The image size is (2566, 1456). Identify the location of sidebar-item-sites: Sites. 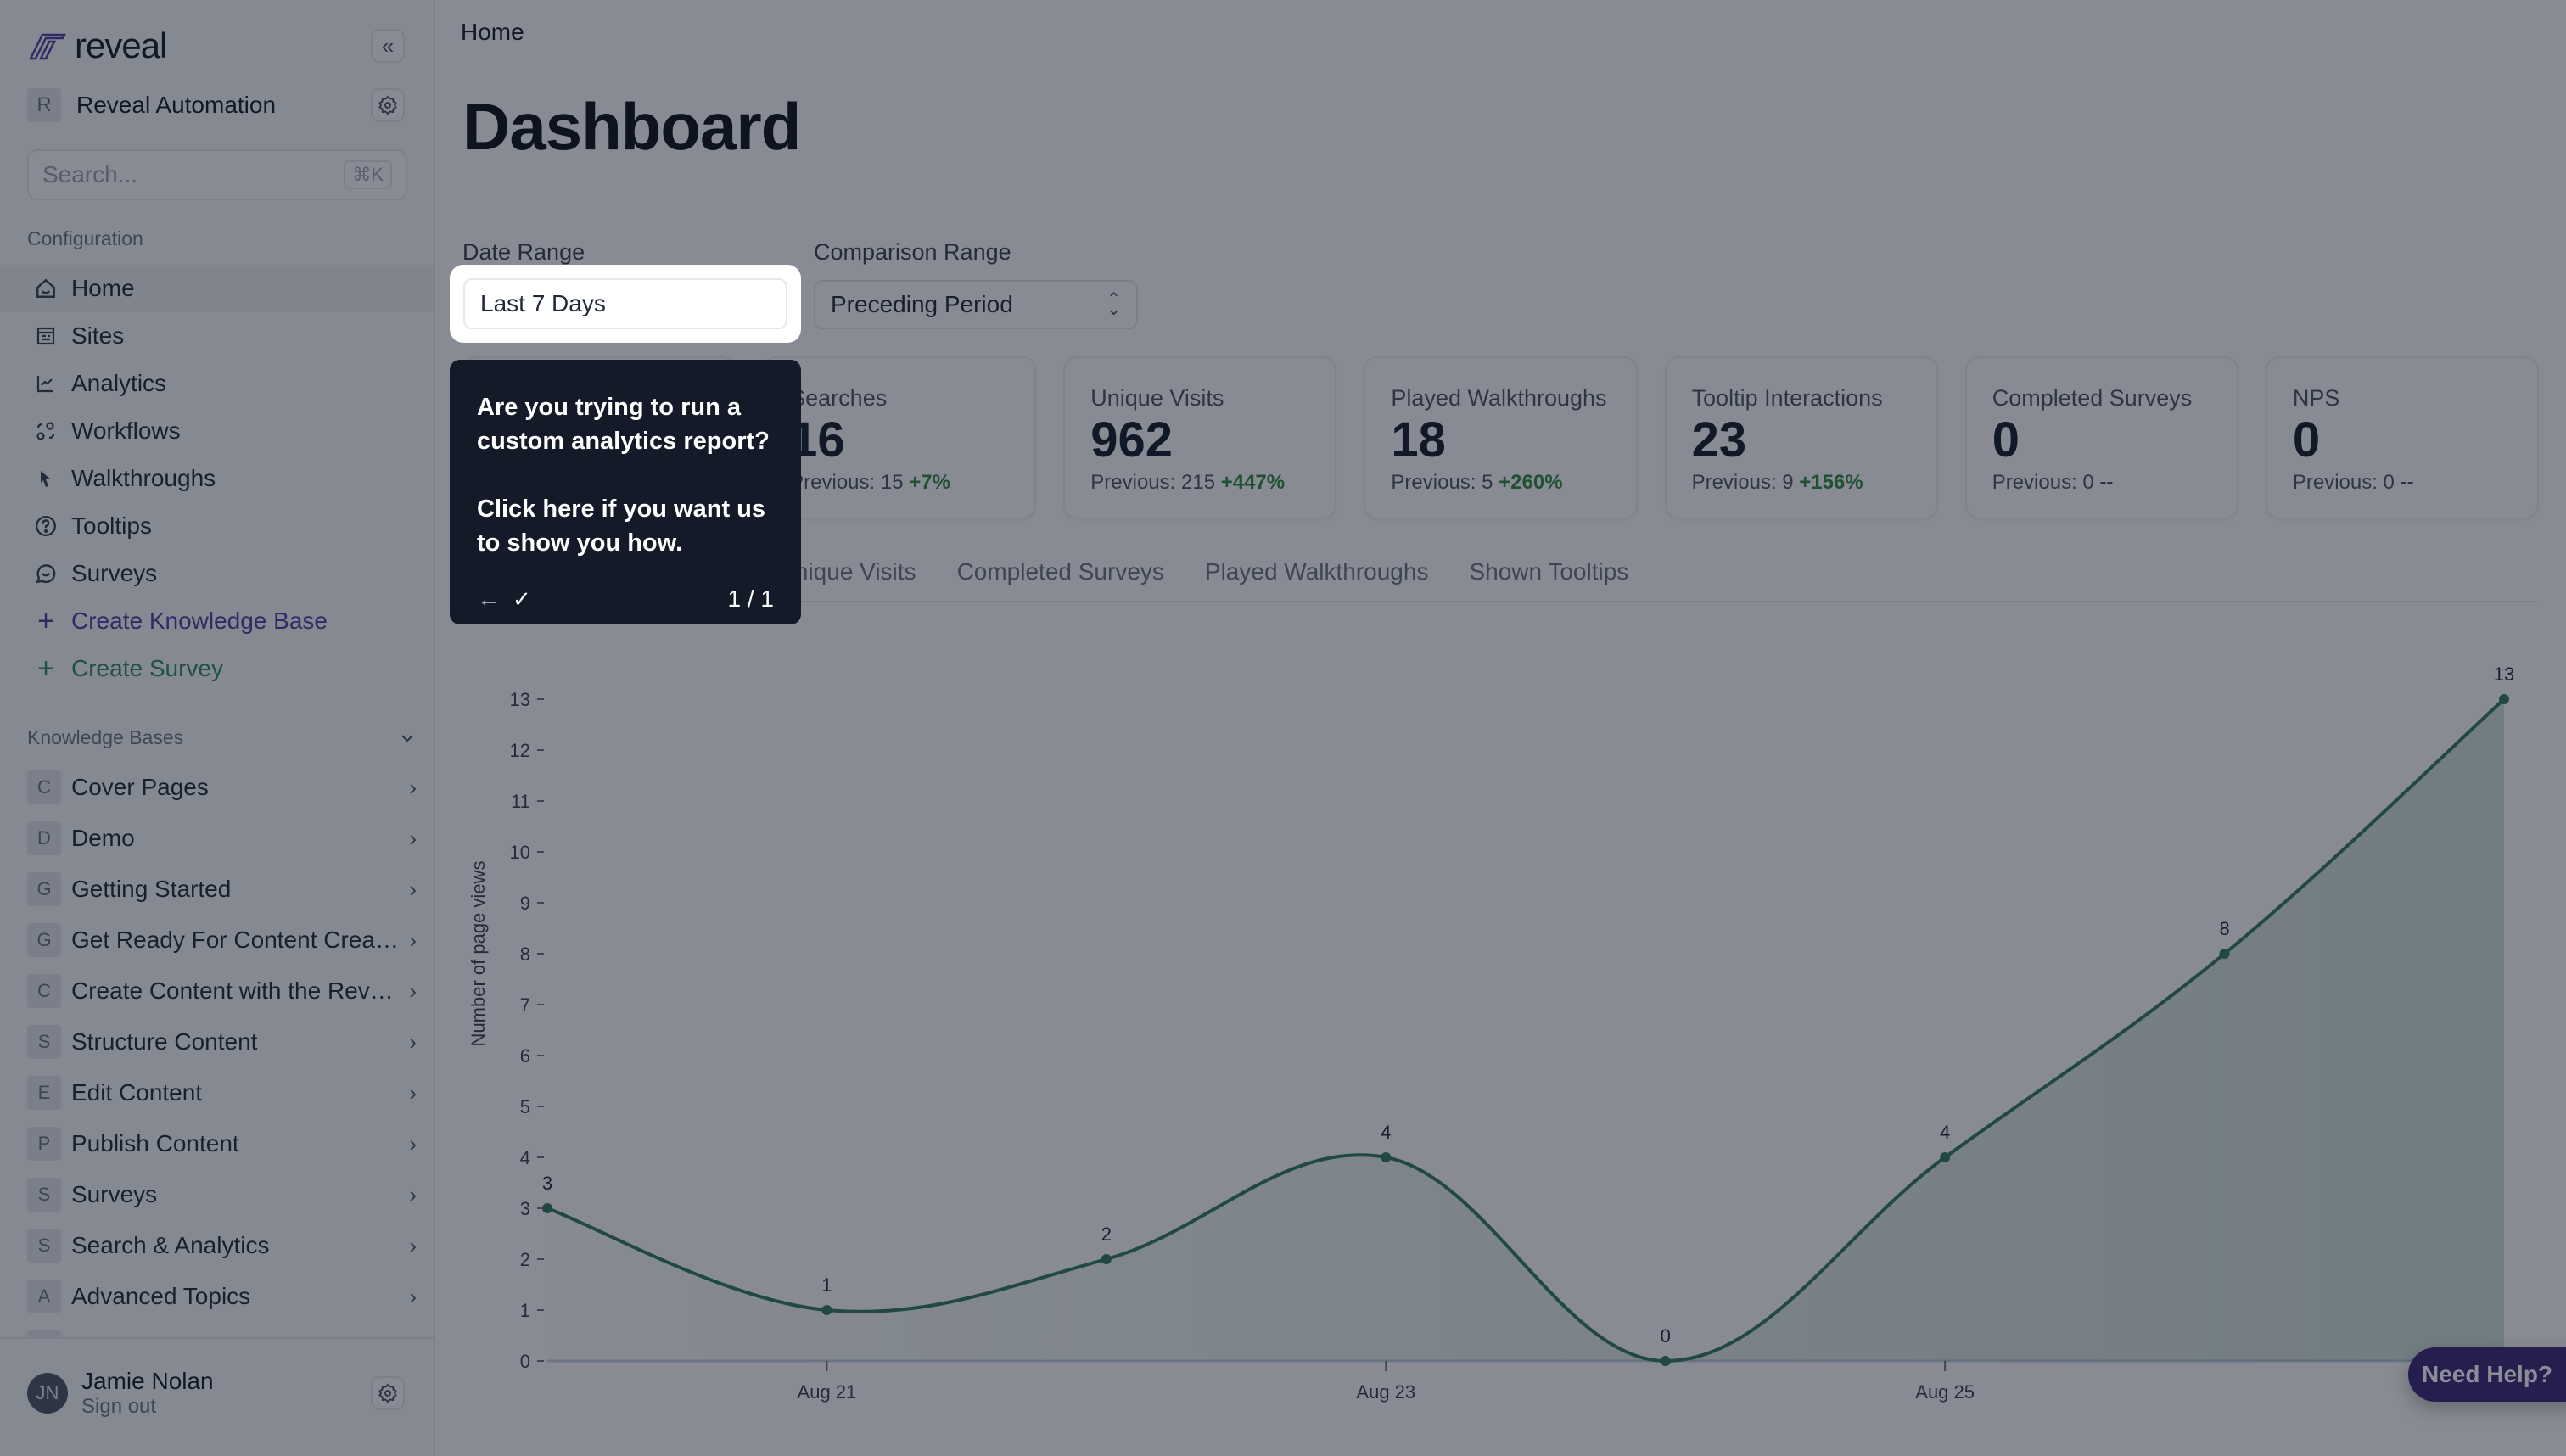
(217, 336).